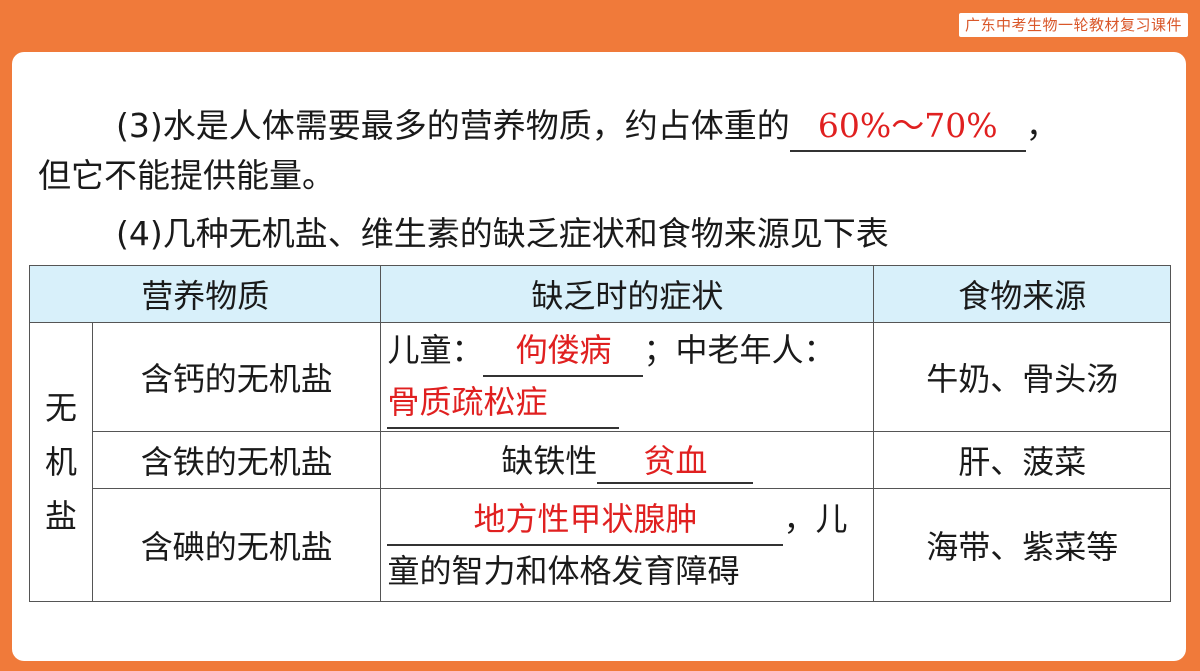  What do you see at coordinates (563, 571) in the screenshot?
I see `symptom-iodine-line-2: 童的智力和体格发育障碍` at bounding box center [563, 571].